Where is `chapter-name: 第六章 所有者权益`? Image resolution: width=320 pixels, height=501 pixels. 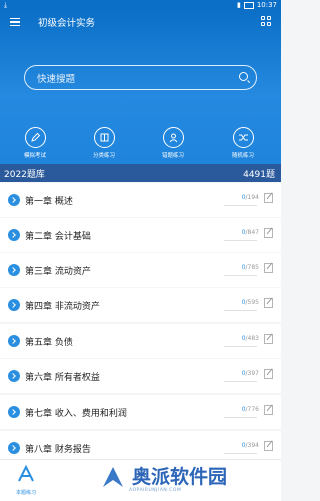 chapter-name: 第六章 所有者权益 is located at coordinates (62, 378).